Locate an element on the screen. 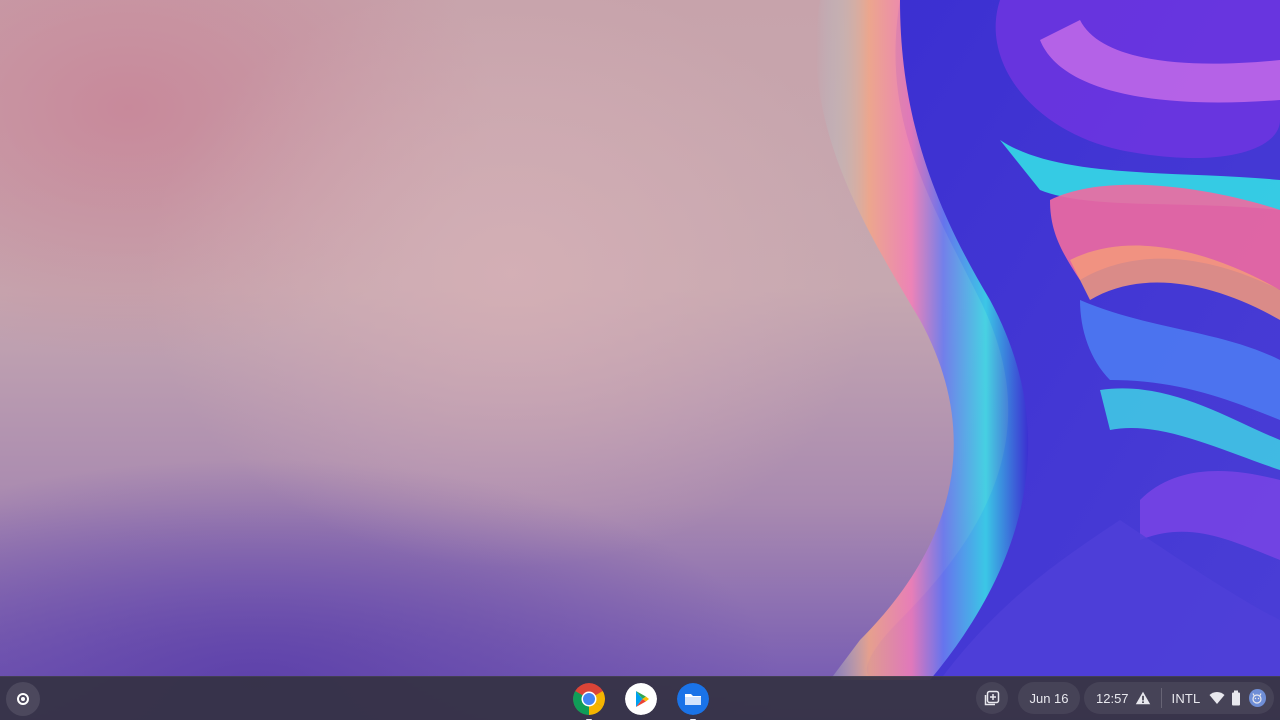 This screenshot has width=1280, height=720. battery-icon is located at coordinates (1236, 698).